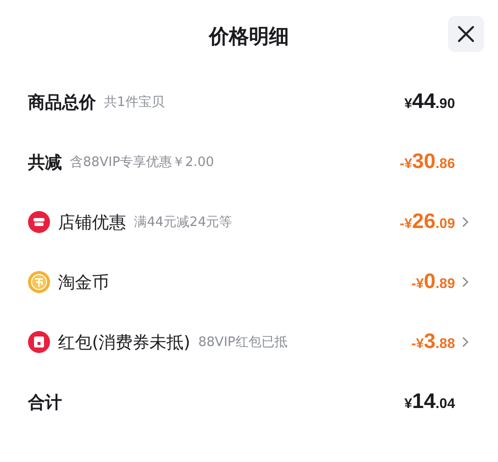  Describe the element at coordinates (39, 282) in the screenshot. I see `coin-icon` at that location.